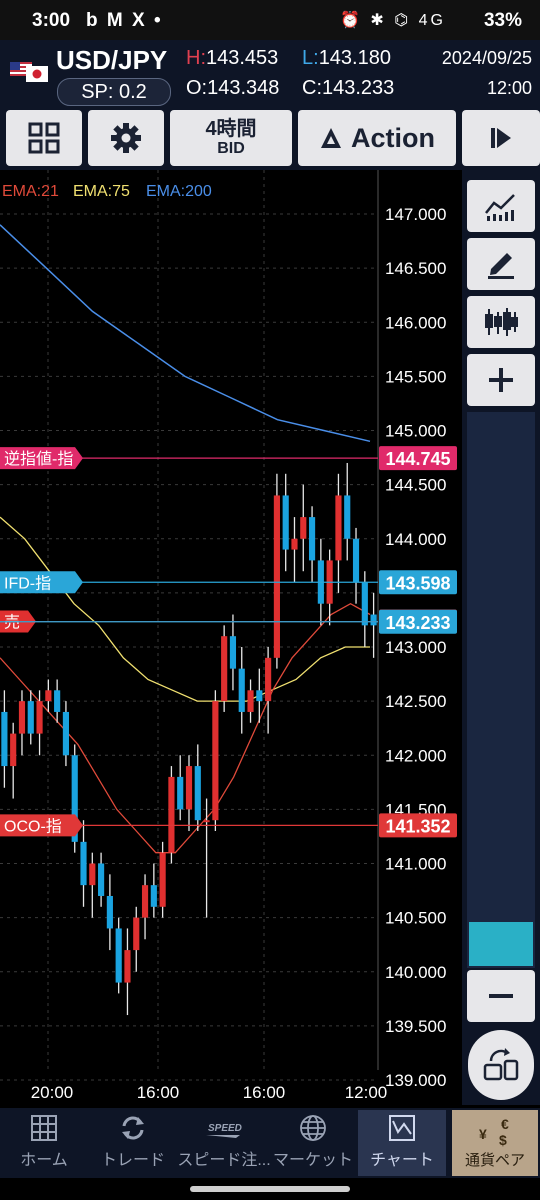  Describe the element at coordinates (33, 826) in the screenshot. I see `oco-order-label: OCO-指` at that location.